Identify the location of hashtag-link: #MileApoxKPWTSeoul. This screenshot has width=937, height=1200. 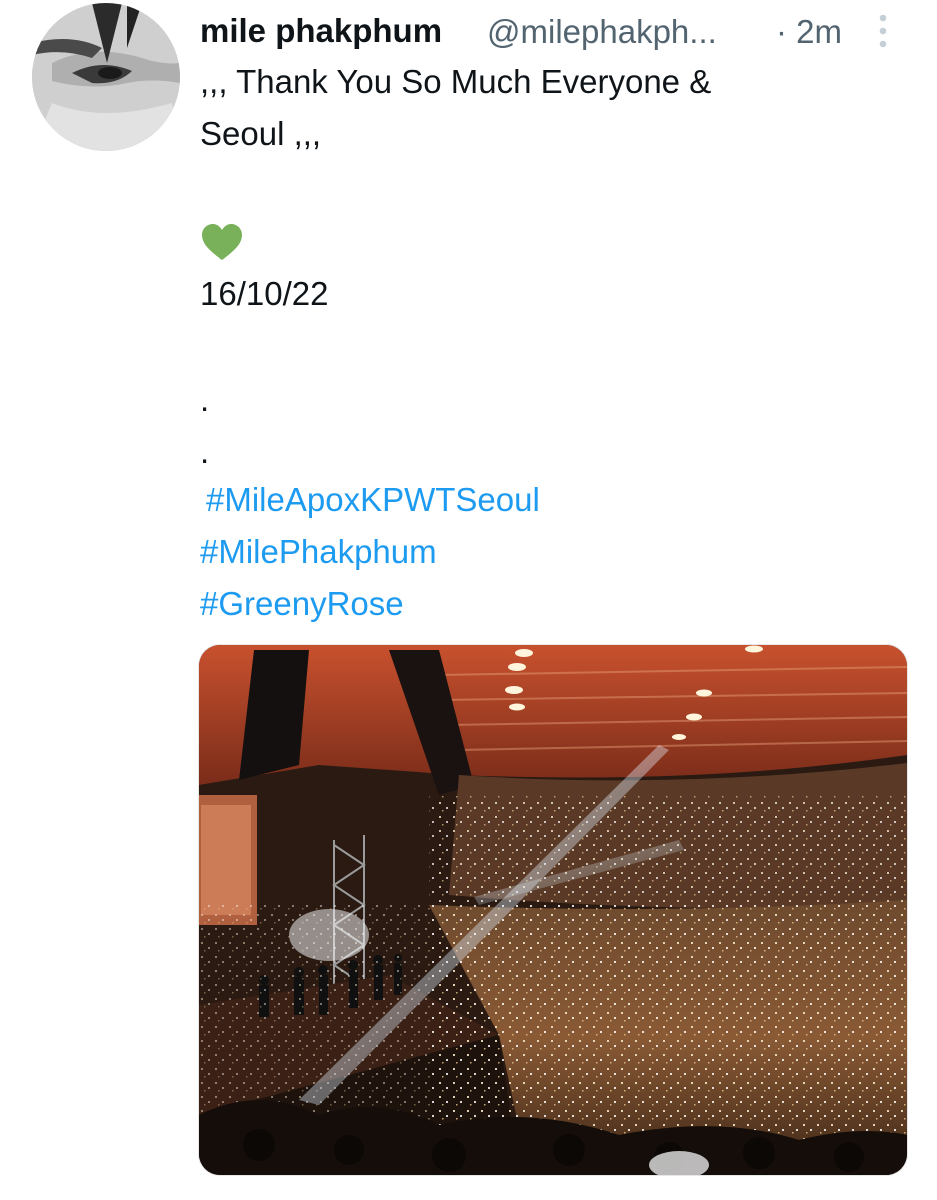
(373, 500).